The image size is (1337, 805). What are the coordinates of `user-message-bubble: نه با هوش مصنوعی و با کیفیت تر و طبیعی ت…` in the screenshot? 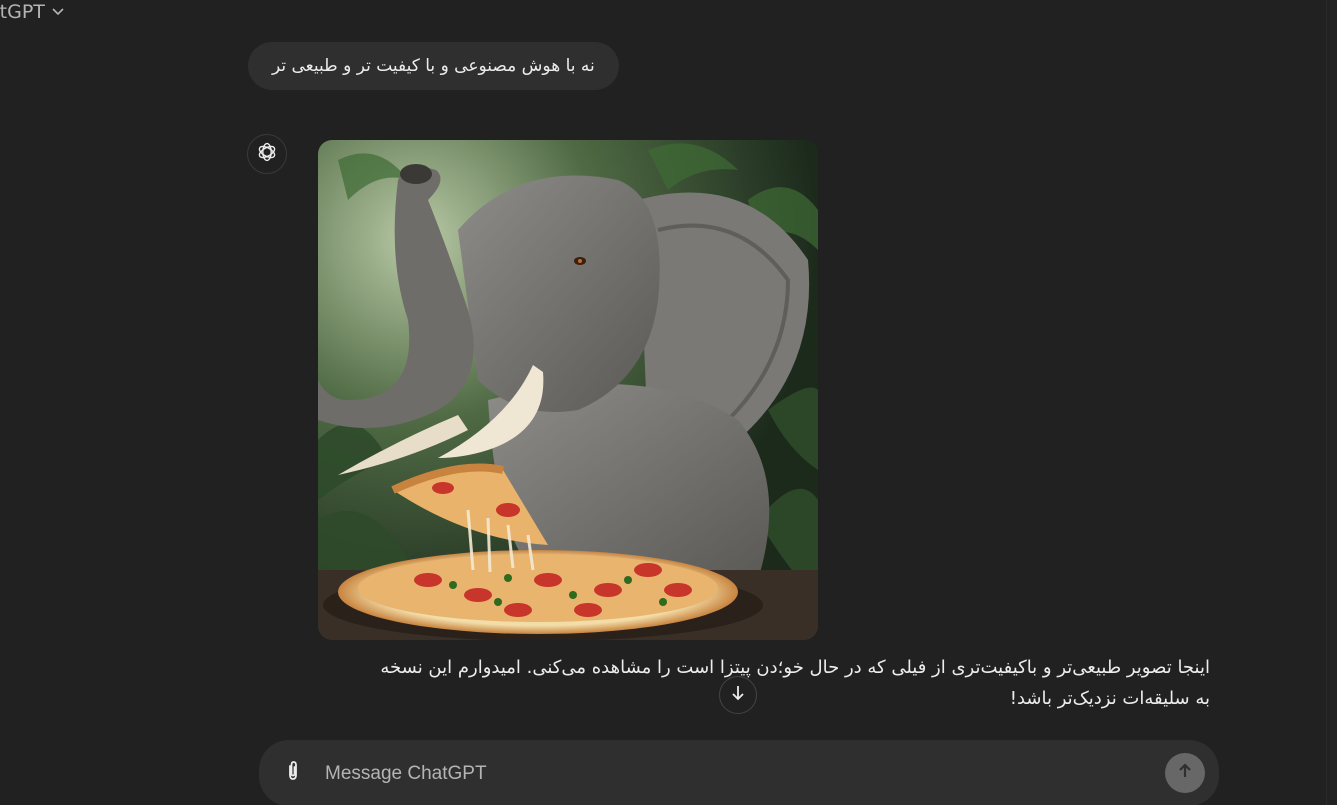 It's located at (433, 66).